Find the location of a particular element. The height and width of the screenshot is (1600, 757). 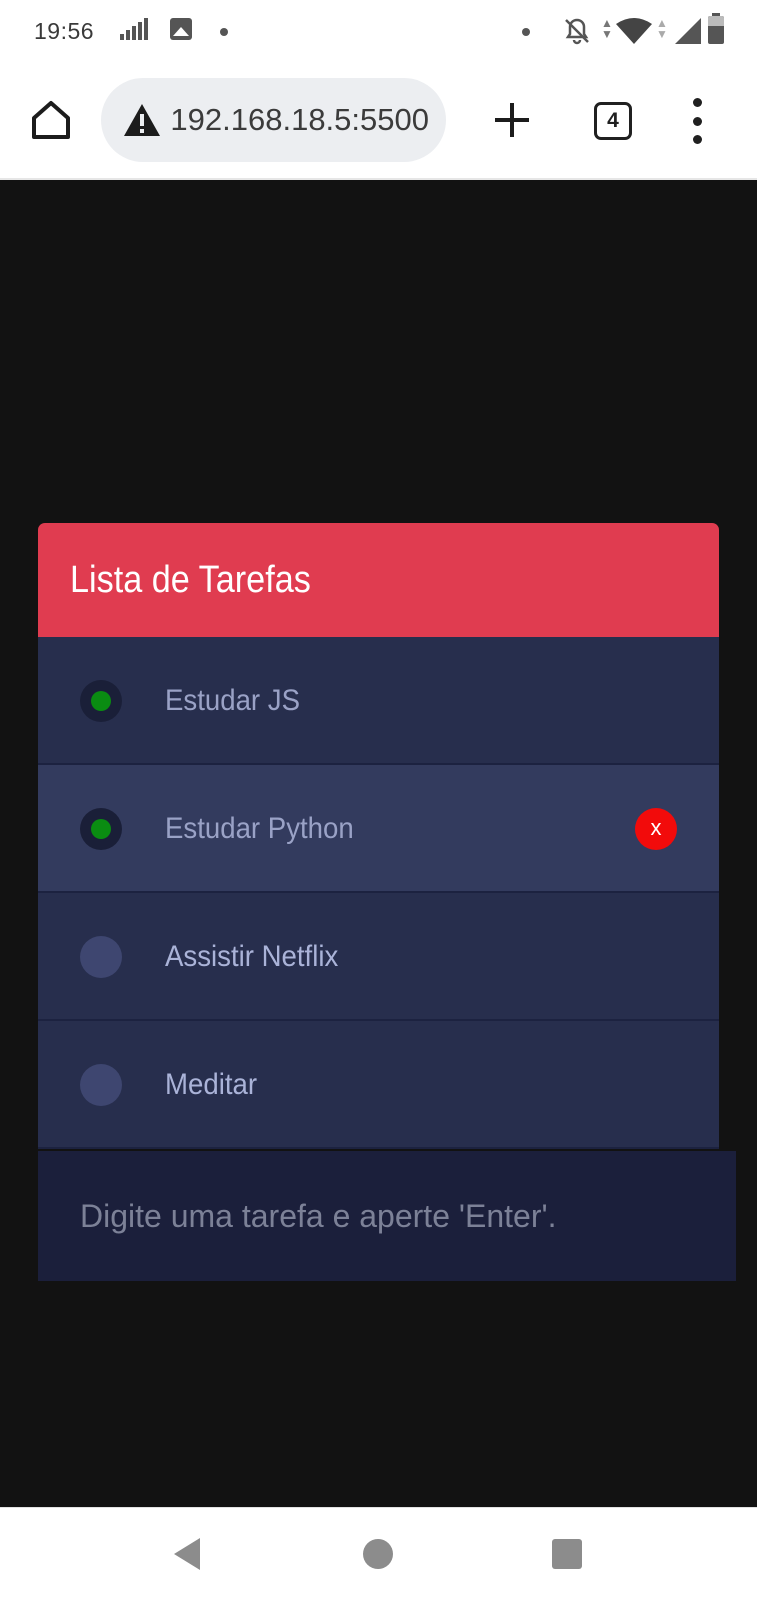

task-item: Meditar is located at coordinates (378, 1085).